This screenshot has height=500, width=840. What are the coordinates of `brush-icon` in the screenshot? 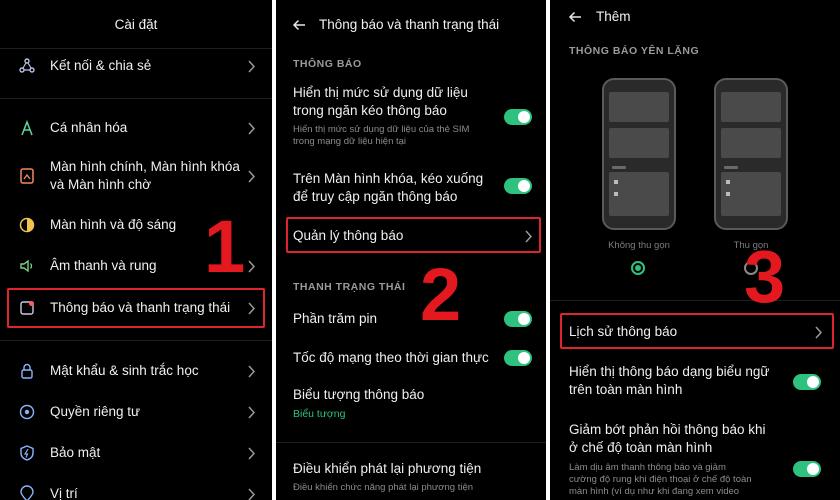 It's located at (27, 127).